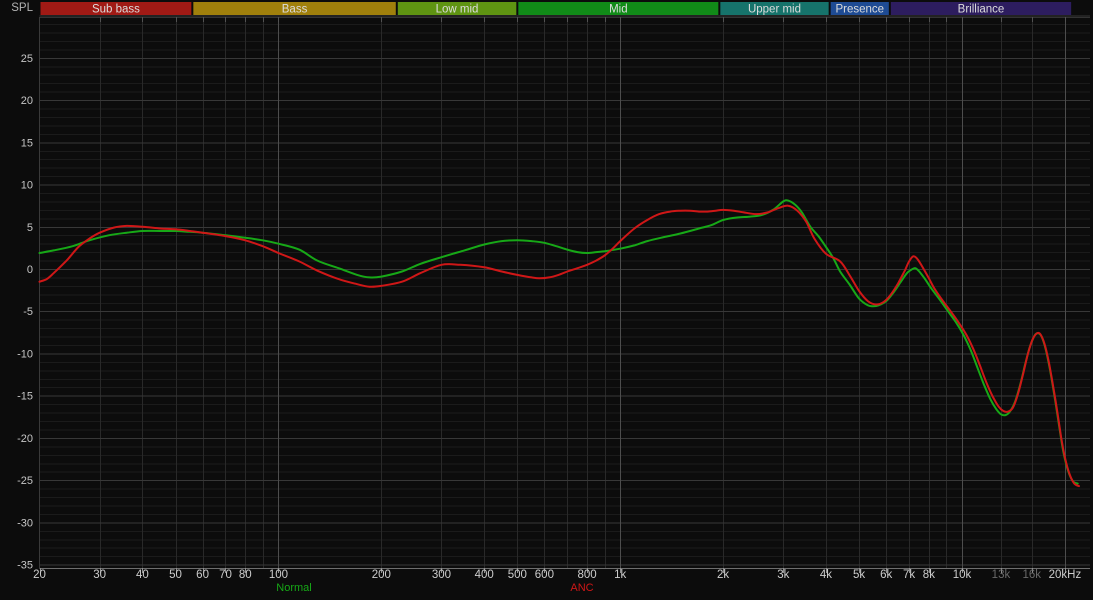 This screenshot has width=1093, height=600. Describe the element at coordinates (245, 575) in the screenshot. I see `x-tick-label: 80` at that location.